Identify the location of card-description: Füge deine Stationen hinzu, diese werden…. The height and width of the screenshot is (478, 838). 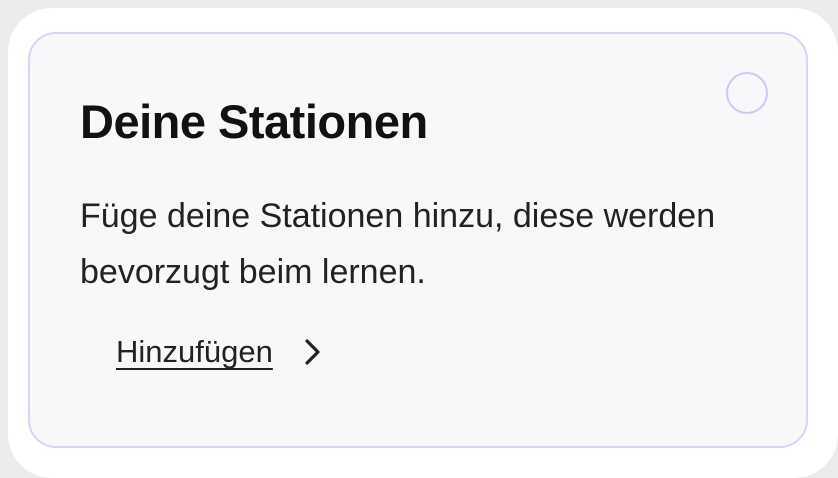
(398, 244).